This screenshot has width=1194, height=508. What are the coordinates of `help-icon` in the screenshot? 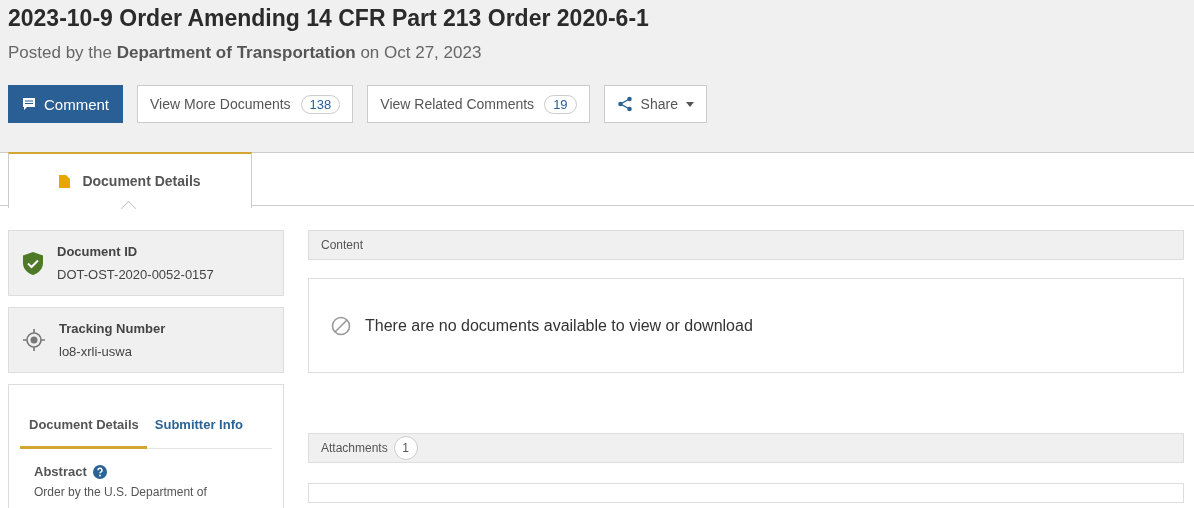 It's located at (99, 471).